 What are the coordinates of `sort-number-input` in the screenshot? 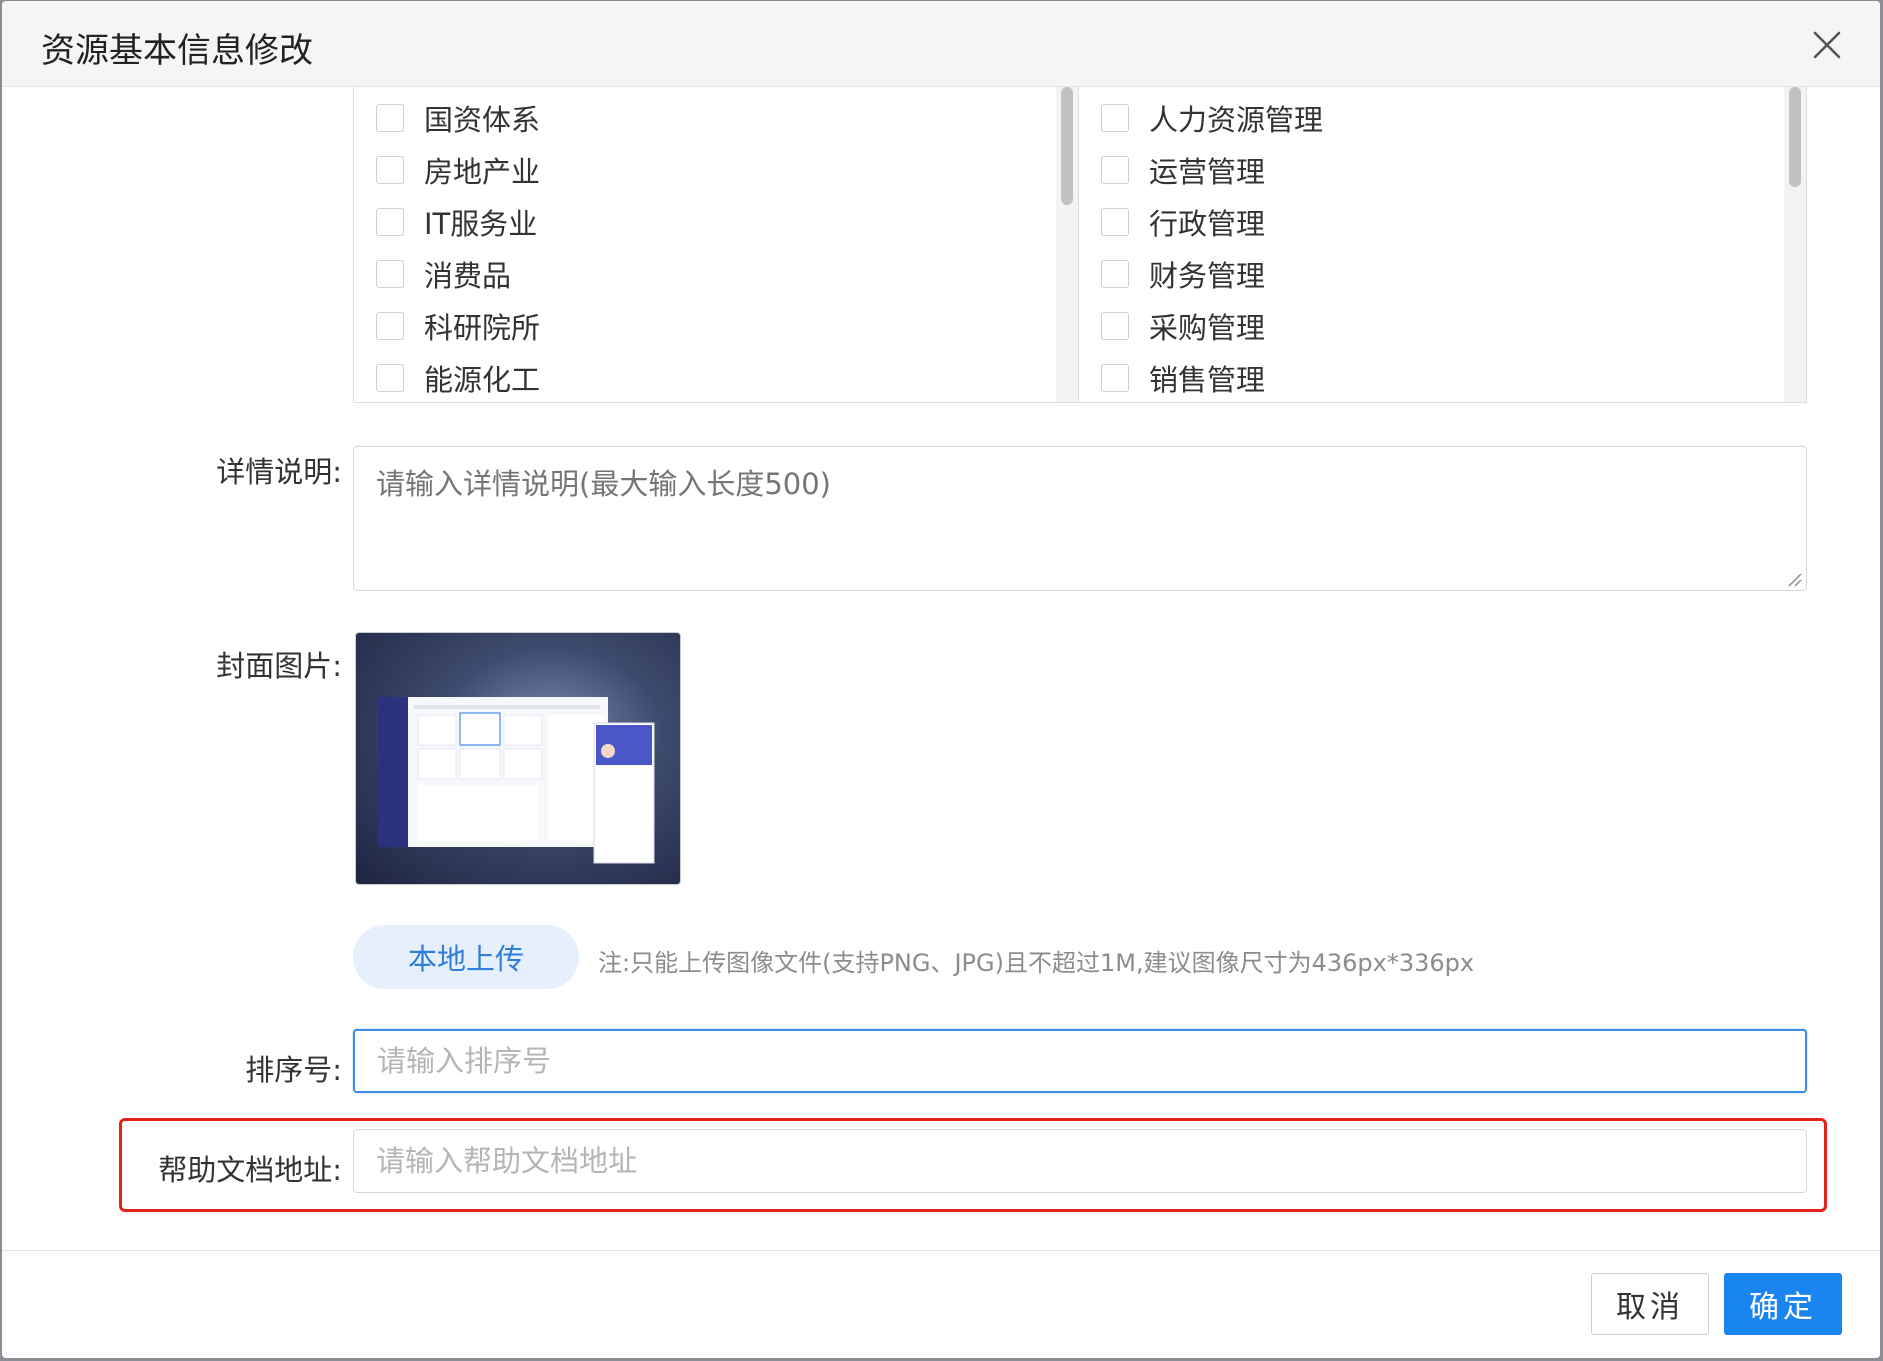 It's located at (1080, 1061).